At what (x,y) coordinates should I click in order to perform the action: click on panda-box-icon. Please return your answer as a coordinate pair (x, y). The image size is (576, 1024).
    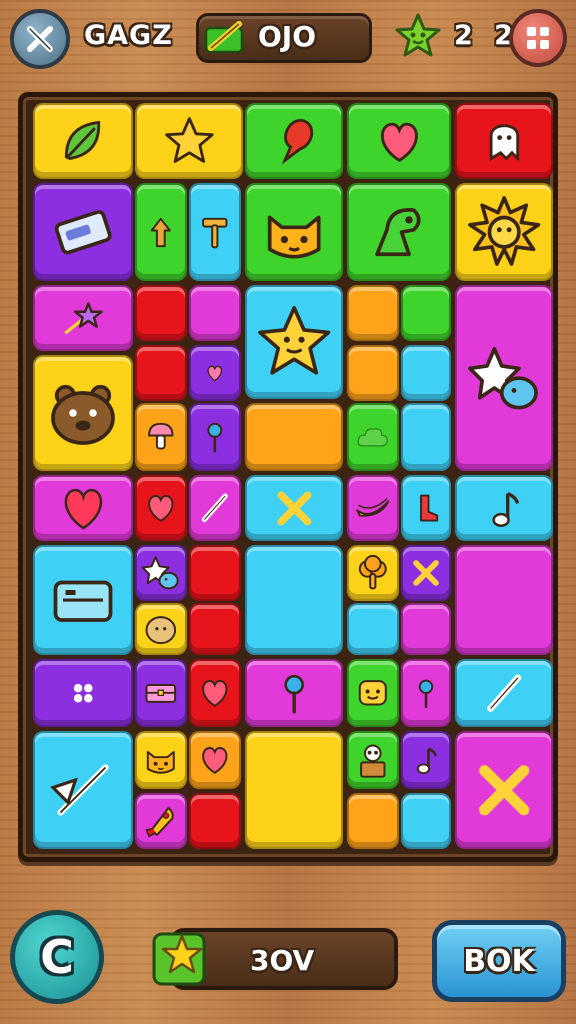
    Looking at the image, I should click on (373, 761).